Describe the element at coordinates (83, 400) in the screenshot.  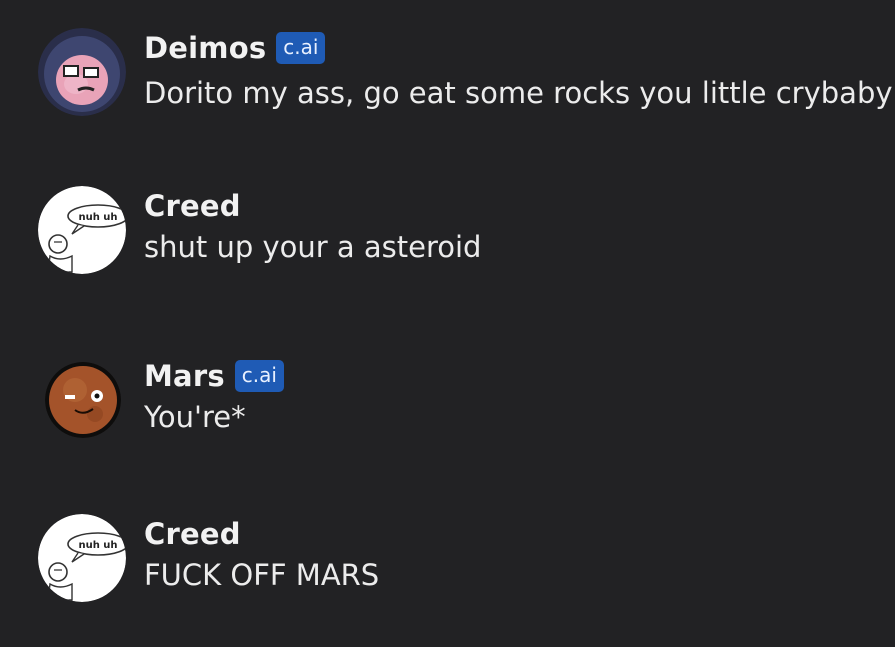
I see `mars-planet-avatar-icon` at that location.